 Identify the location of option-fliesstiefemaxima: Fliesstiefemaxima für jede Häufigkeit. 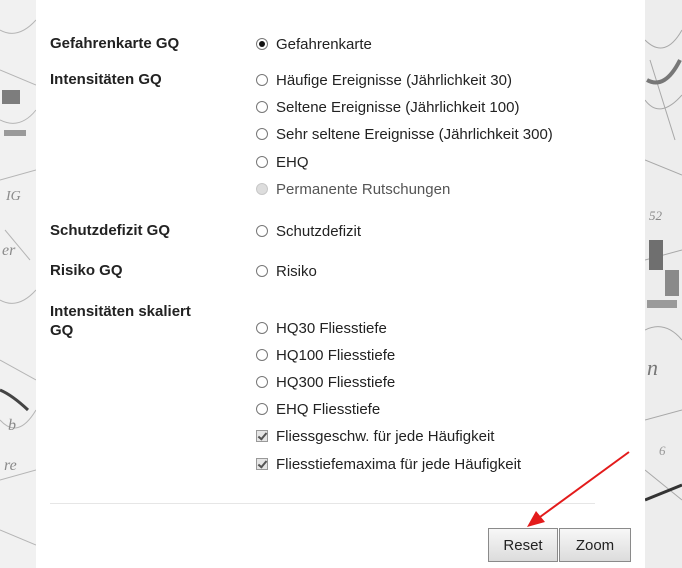
(388, 464).